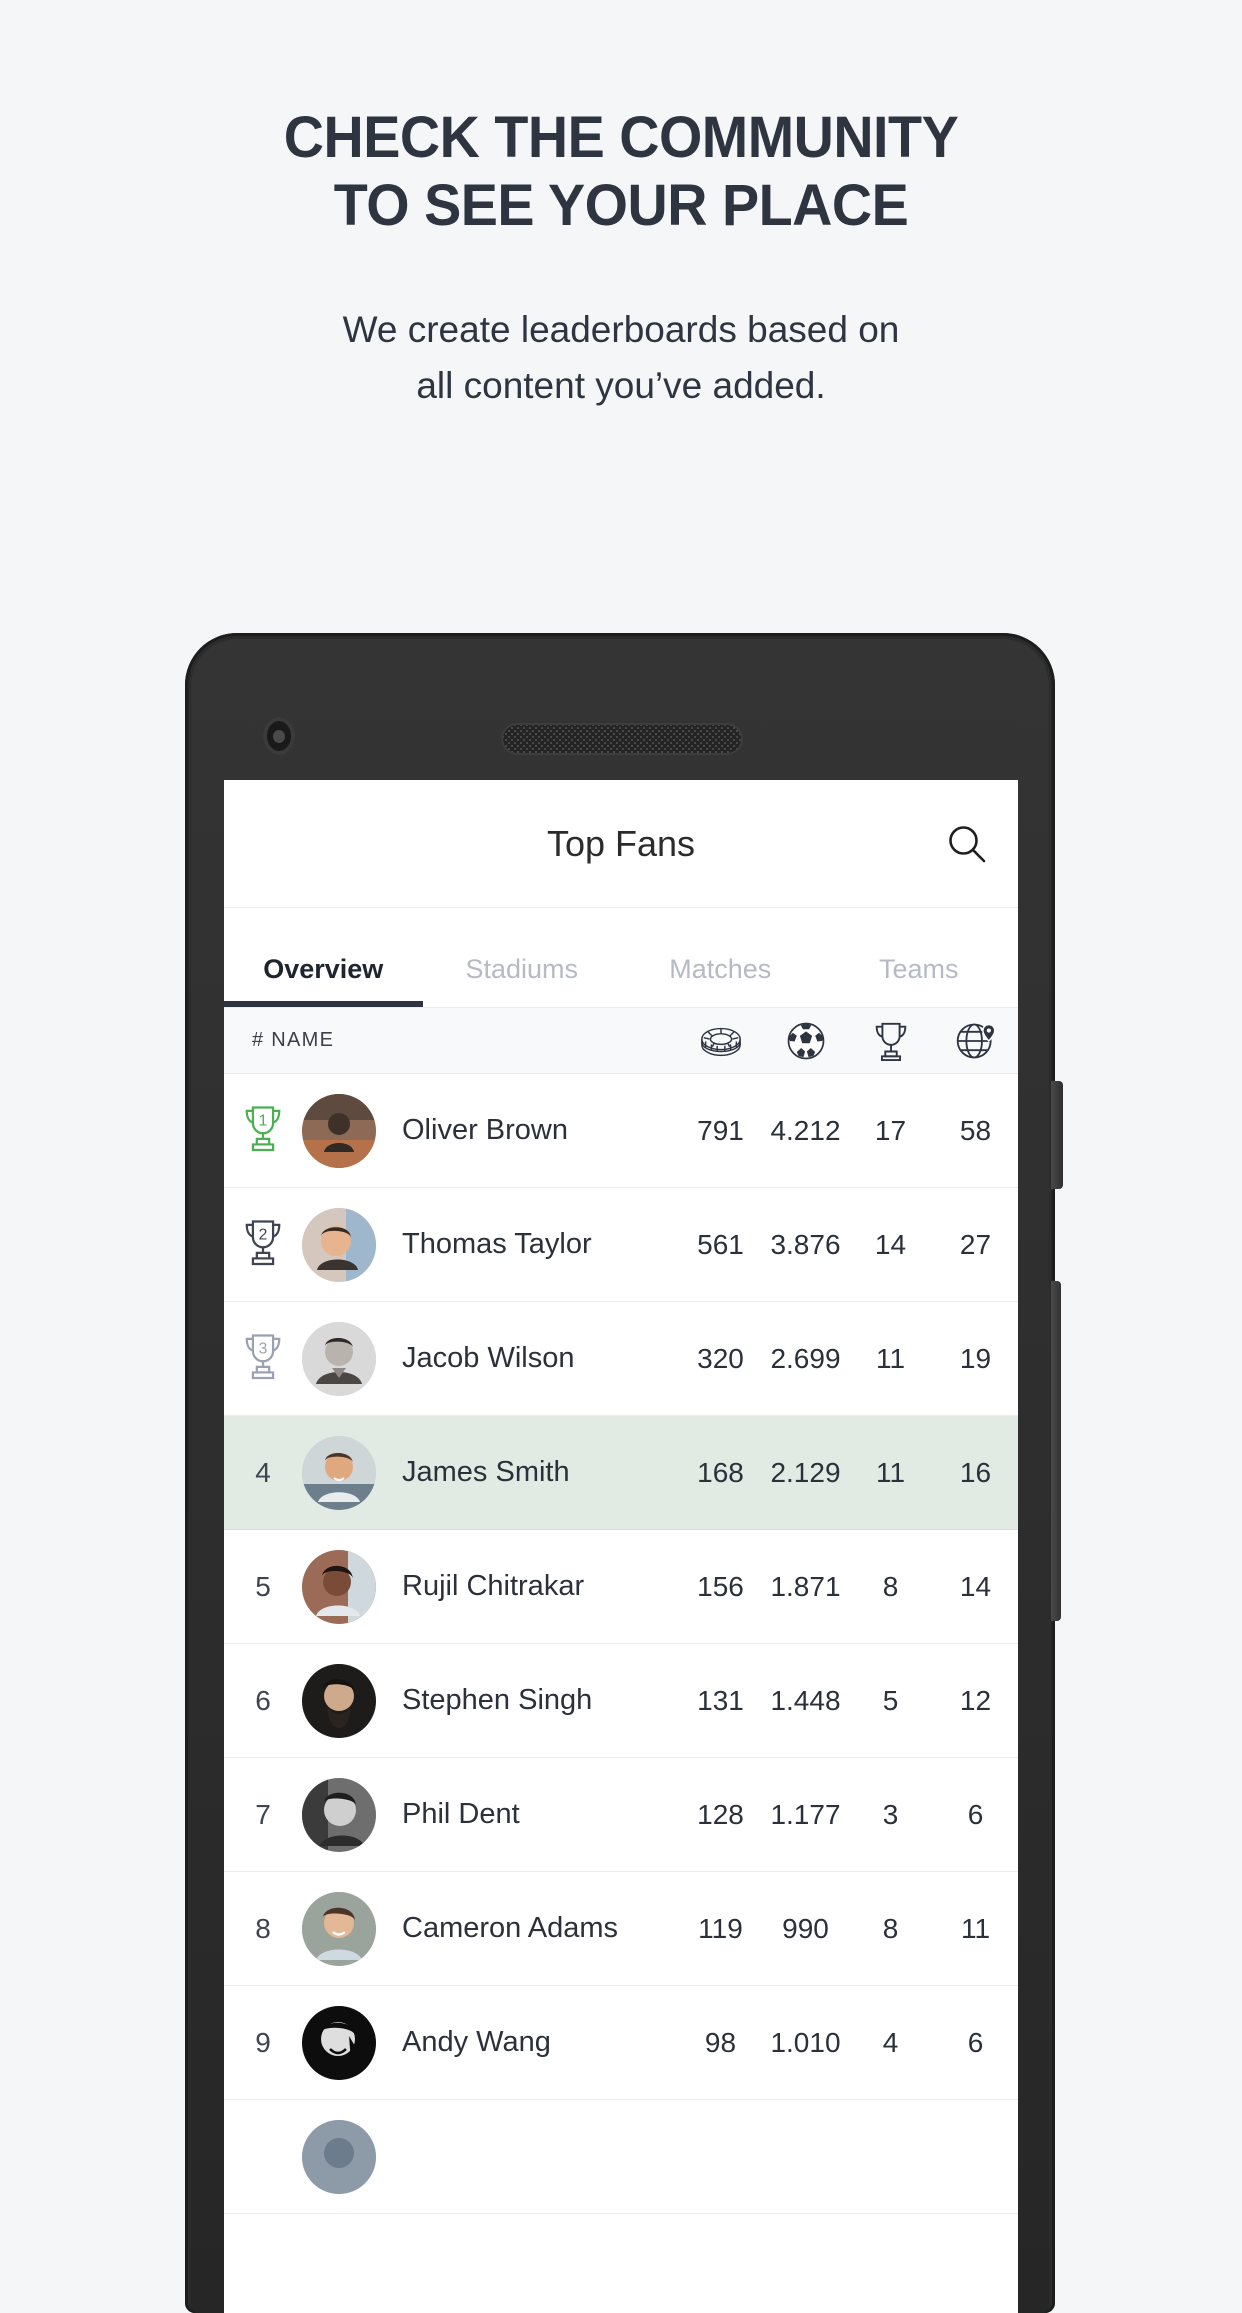 The height and width of the screenshot is (2313, 1242). What do you see at coordinates (890, 2042) in the screenshot?
I see `stat-trophies: 4` at bounding box center [890, 2042].